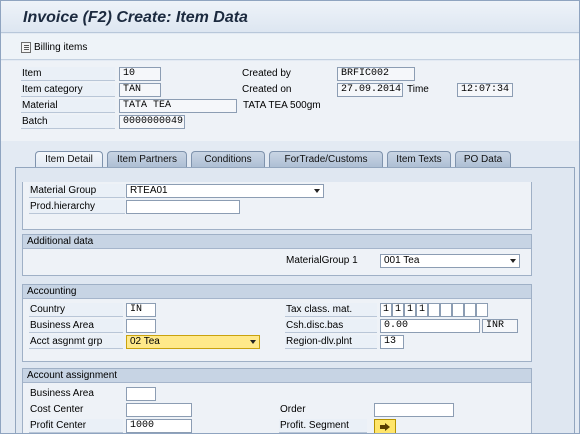 The width and height of the screenshot is (580, 434). What do you see at coordinates (145, 341) in the screenshot?
I see `acct-assignment-group-value: 02 Tea` at bounding box center [145, 341].